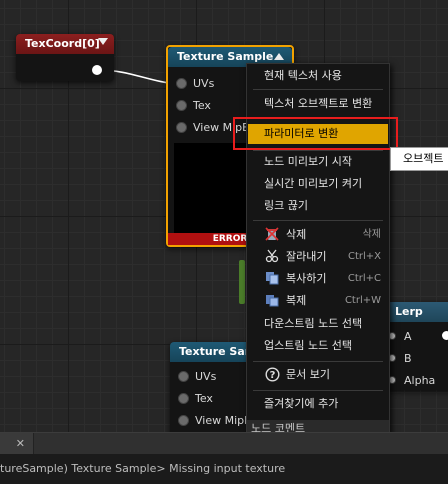  I want to click on menu-convert-to-texture-object: 텍스처 오브젝트로 변환, so click(318, 104).